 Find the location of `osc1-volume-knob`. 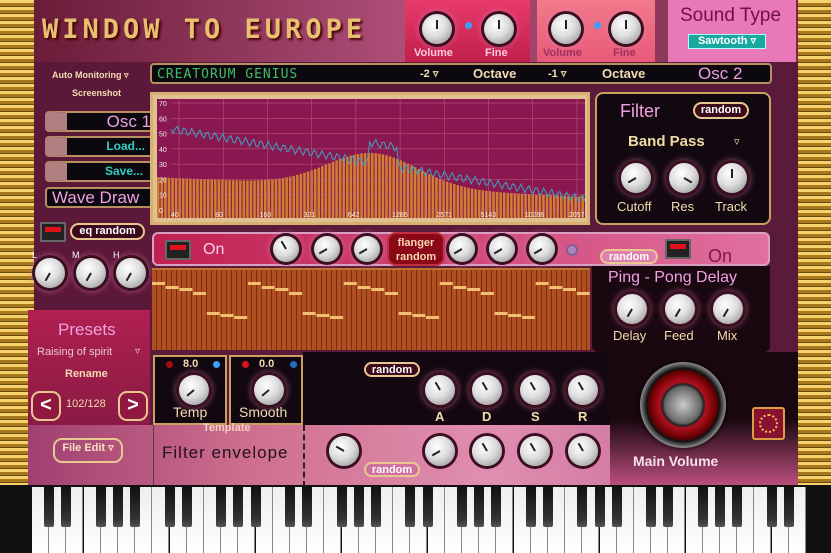

osc1-volume-knob is located at coordinates (437, 29).